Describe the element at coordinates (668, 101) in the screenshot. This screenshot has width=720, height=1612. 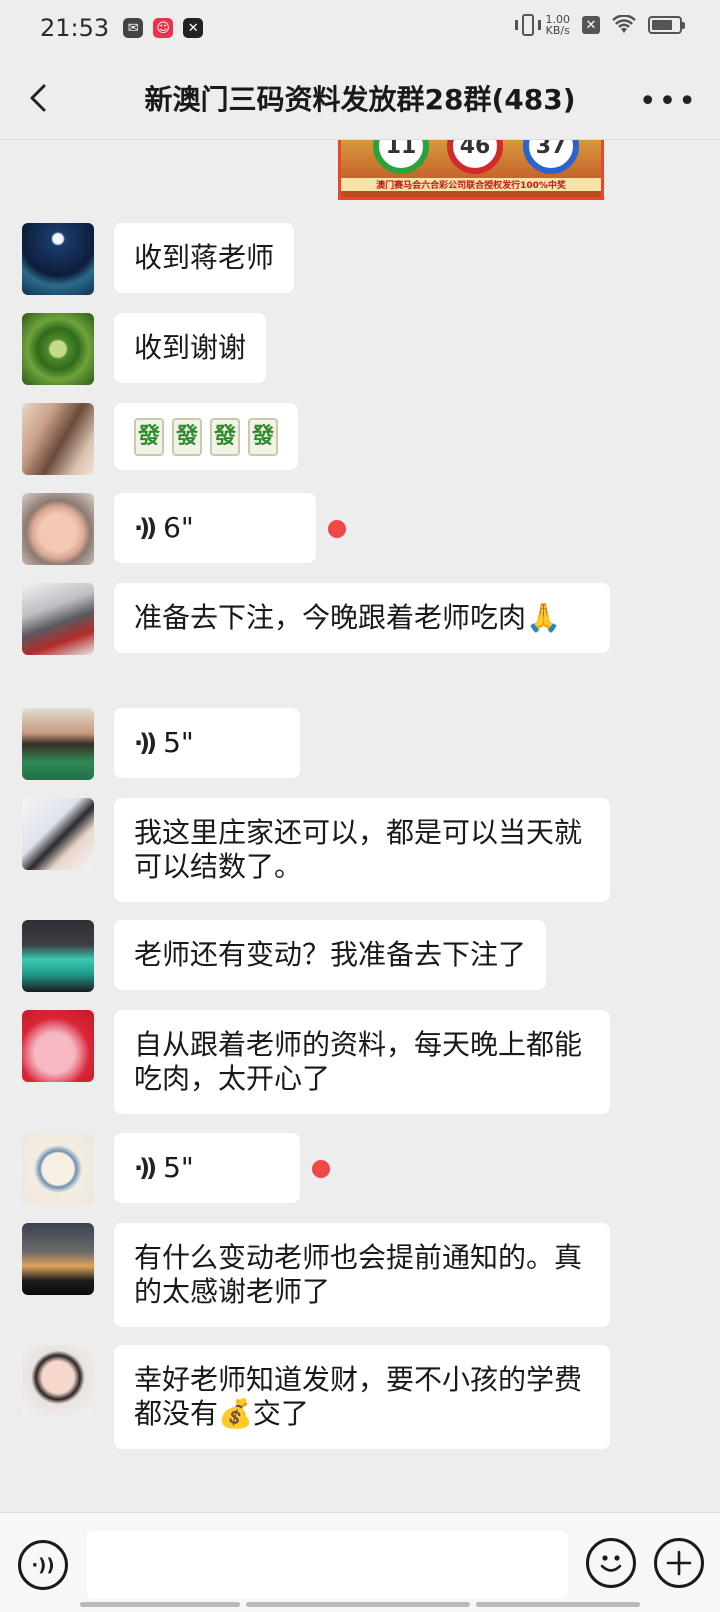
I see `more-options-icon: •••` at that location.